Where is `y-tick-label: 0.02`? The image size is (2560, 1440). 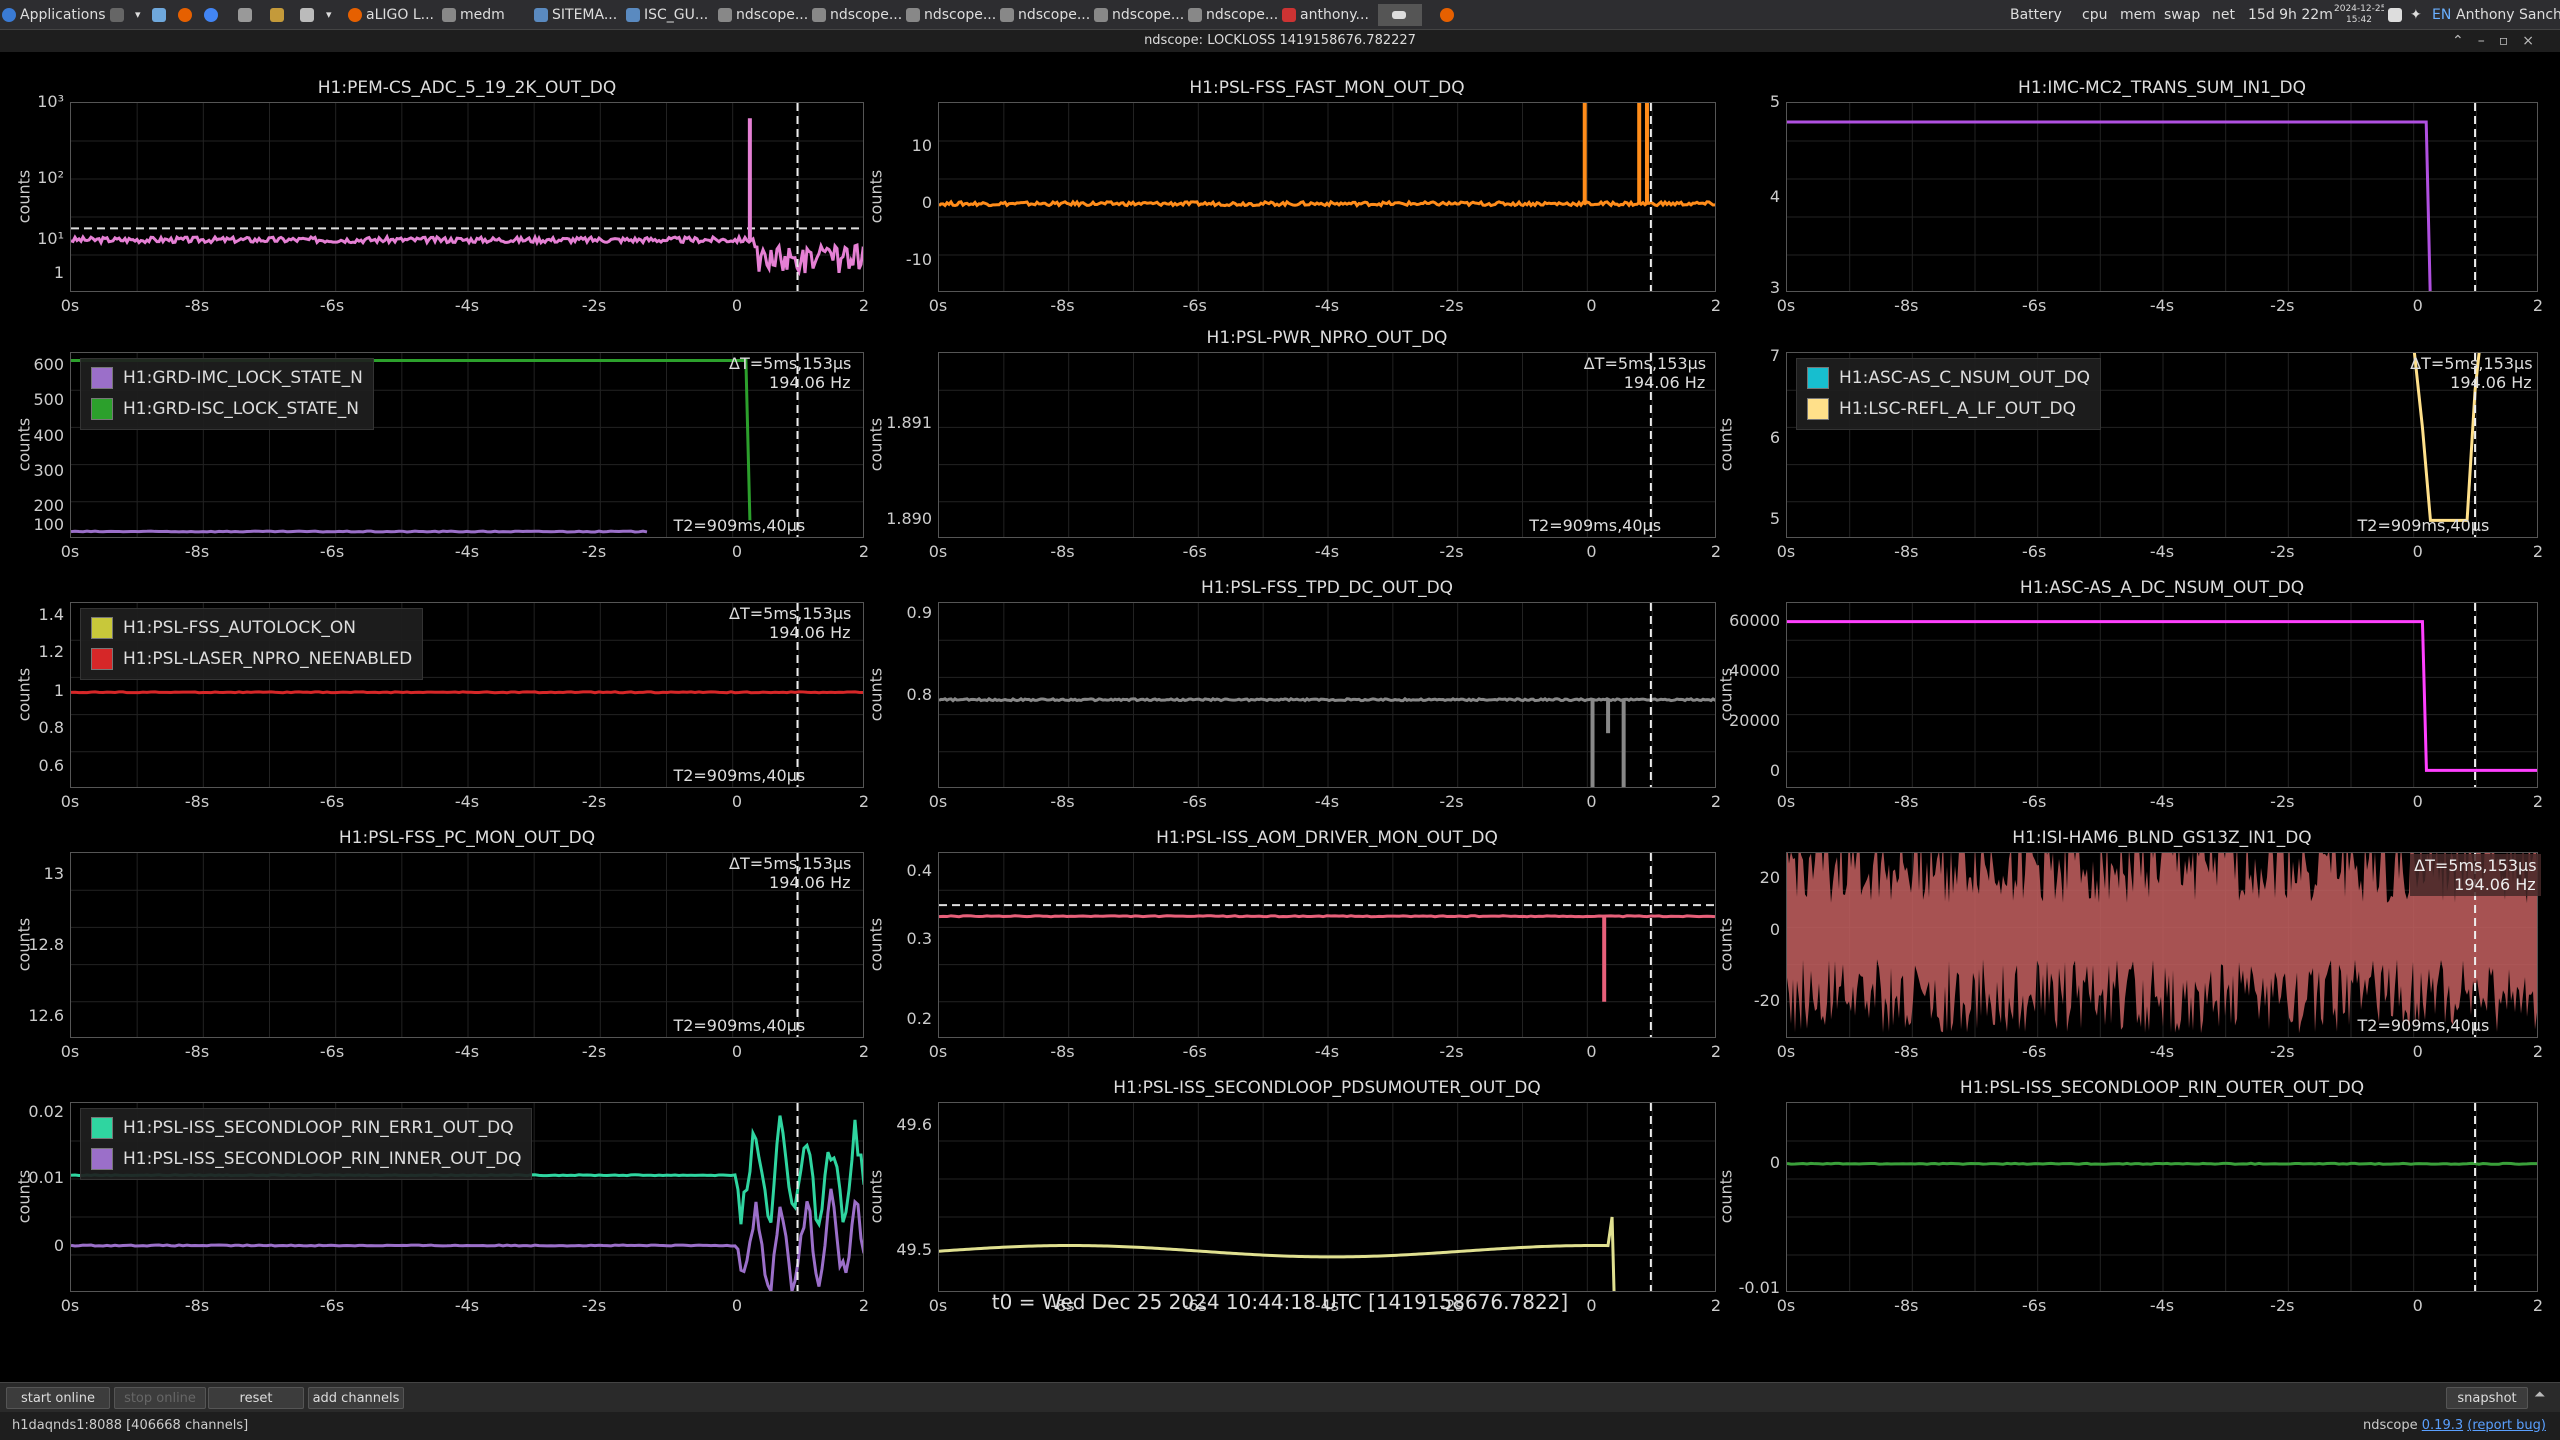 y-tick-label: 0.02 is located at coordinates (46, 1111).